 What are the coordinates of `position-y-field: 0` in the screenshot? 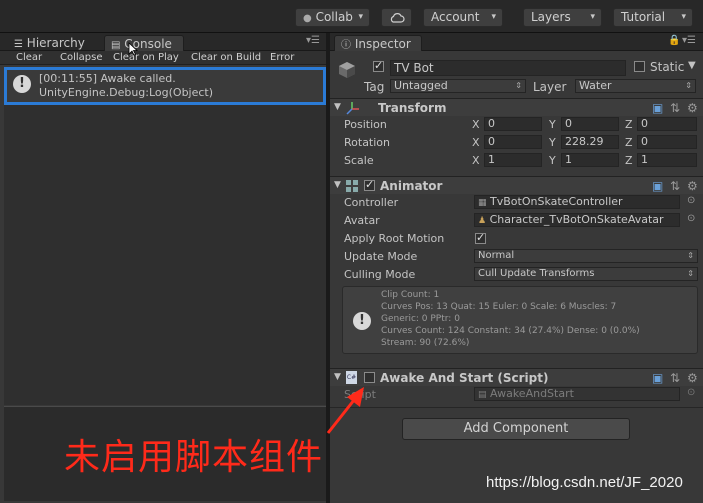 It's located at (590, 124).